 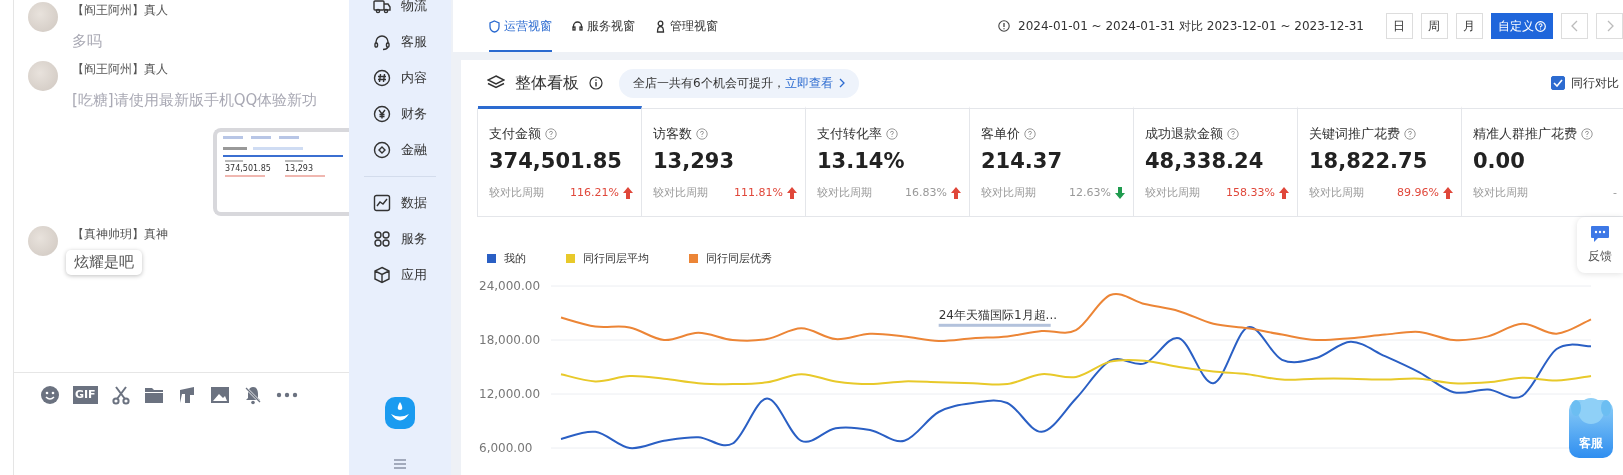 I want to click on preview-value: 13,293, so click(x=299, y=168).